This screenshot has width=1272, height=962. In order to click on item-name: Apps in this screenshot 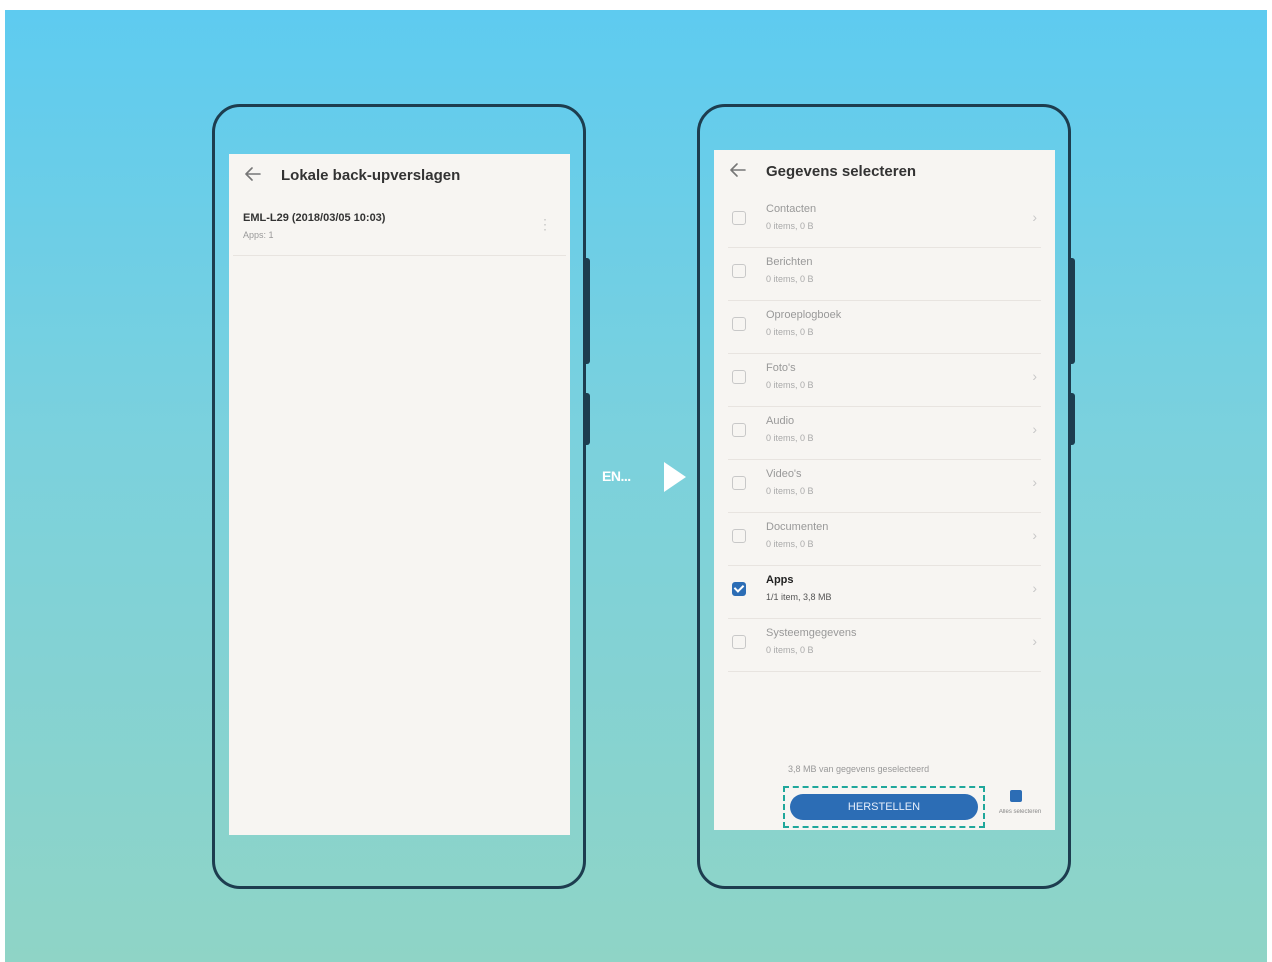, I will do `click(780, 580)`.